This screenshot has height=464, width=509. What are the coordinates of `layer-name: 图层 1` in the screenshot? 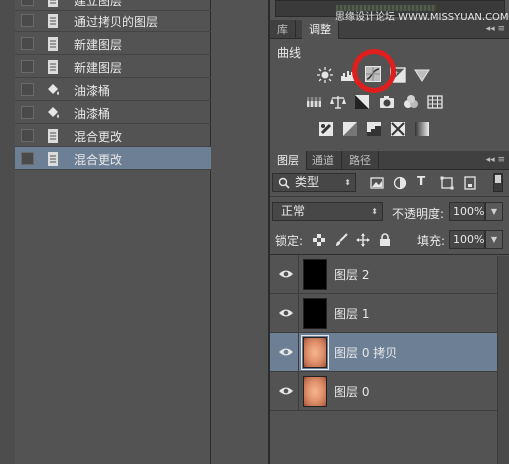 It's located at (352, 314).